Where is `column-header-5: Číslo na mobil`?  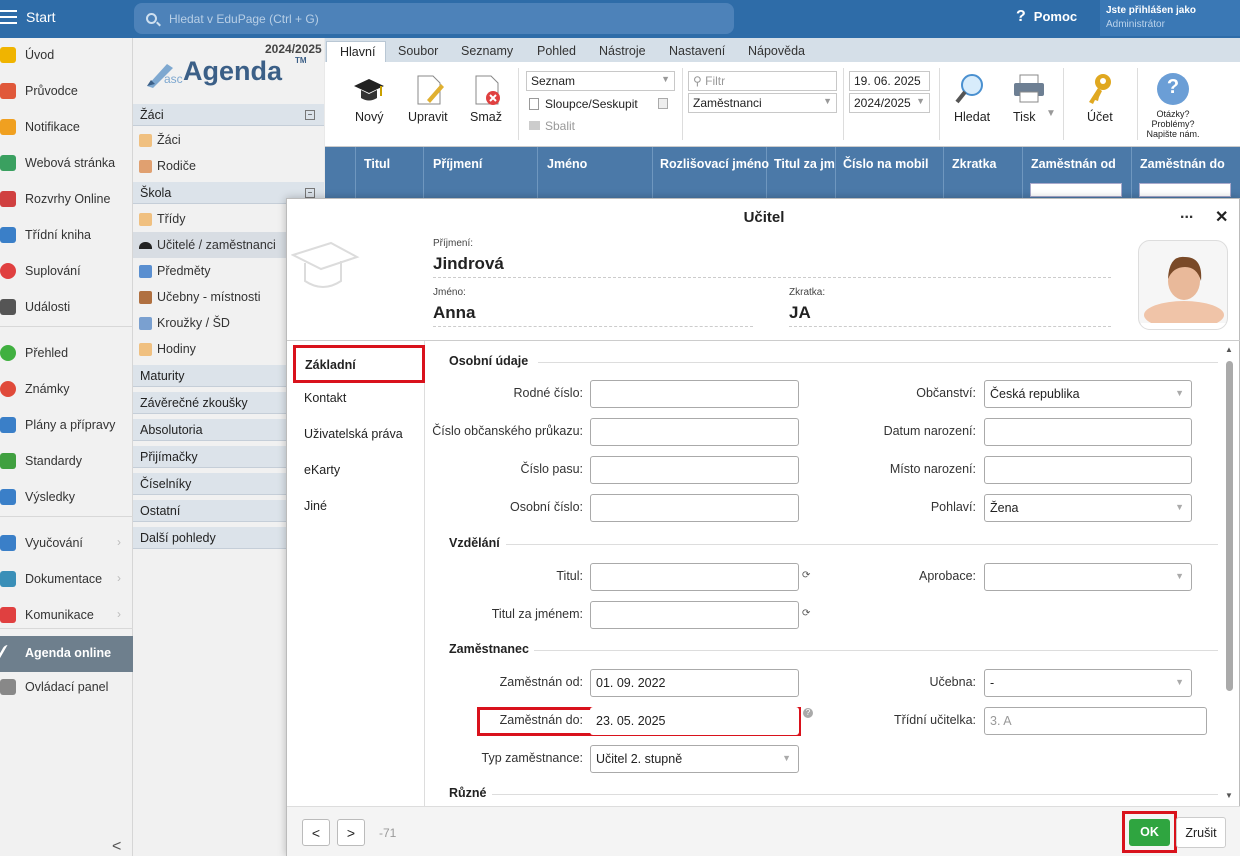 column-header-5: Číslo na mobil is located at coordinates (885, 164).